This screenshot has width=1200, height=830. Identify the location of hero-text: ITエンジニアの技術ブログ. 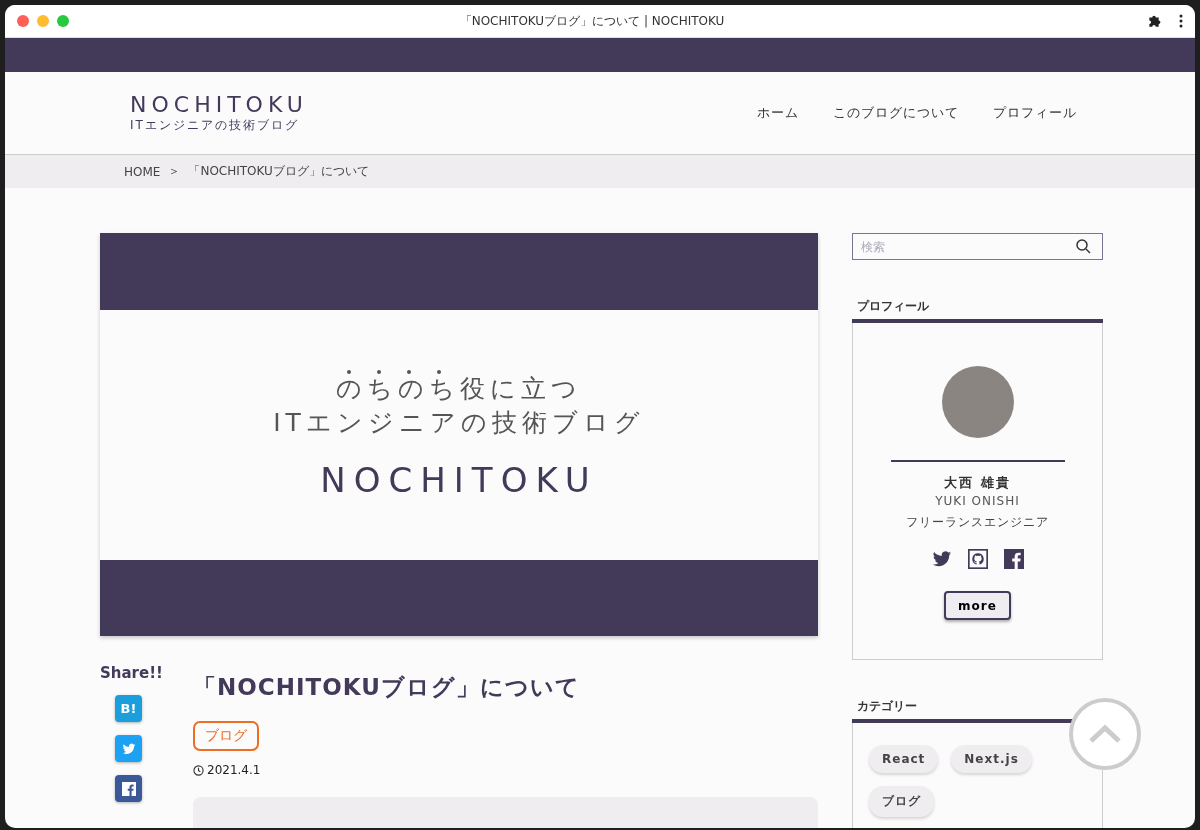
(459, 422).